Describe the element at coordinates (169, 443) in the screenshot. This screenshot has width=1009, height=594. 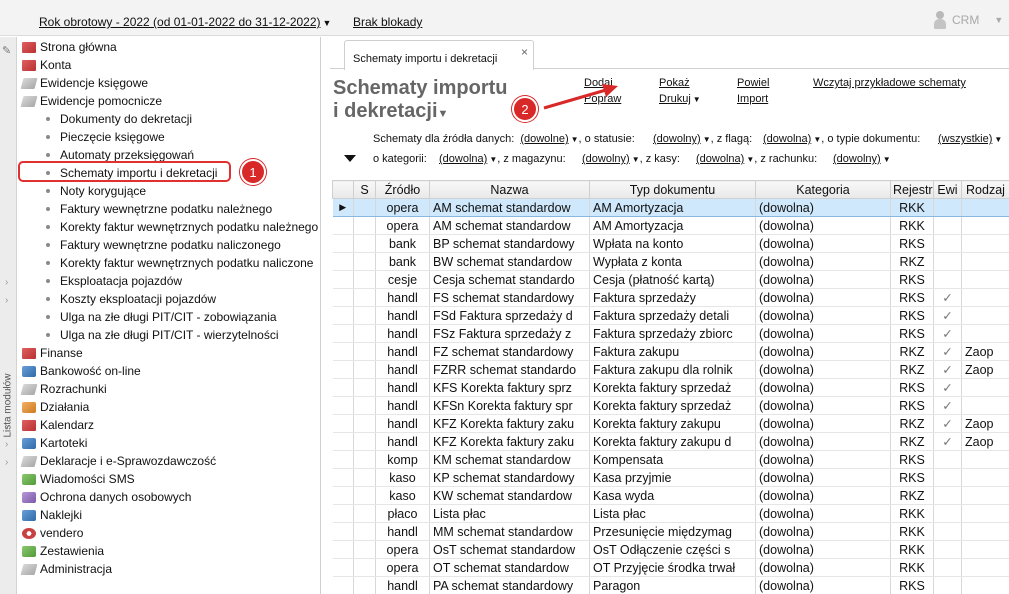
I see `sidebar-module: Kartoteki` at that location.